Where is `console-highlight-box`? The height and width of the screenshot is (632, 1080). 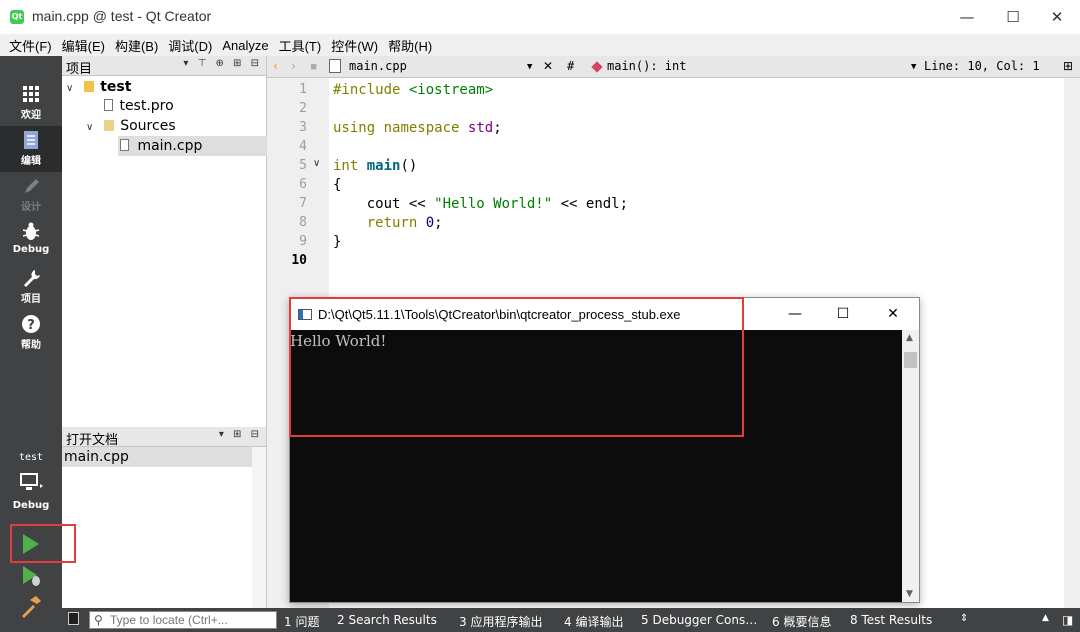 console-highlight-box is located at coordinates (516, 367).